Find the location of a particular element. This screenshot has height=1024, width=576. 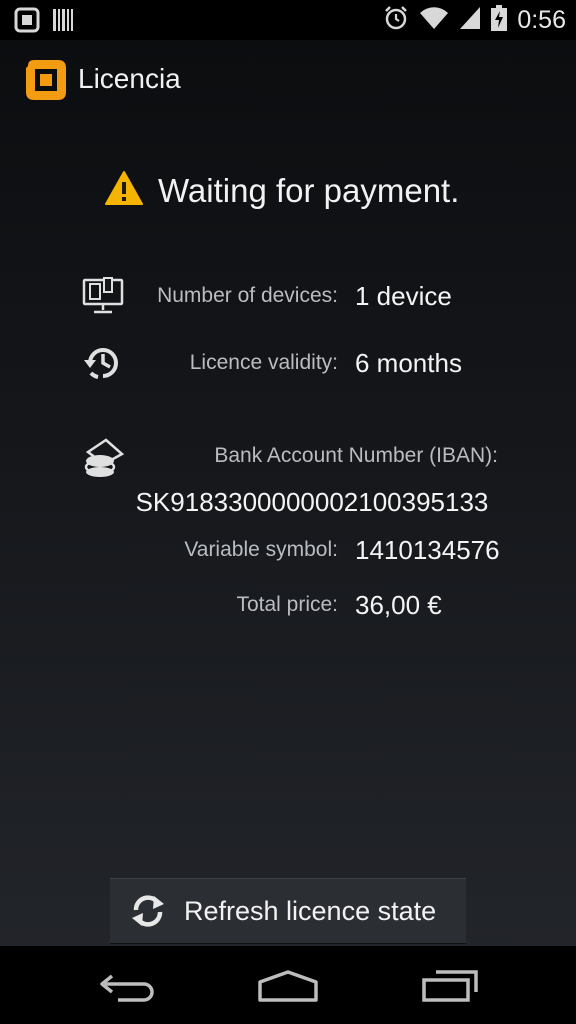

refresh-licence-button: Refresh licence state is located at coordinates (288, 910).